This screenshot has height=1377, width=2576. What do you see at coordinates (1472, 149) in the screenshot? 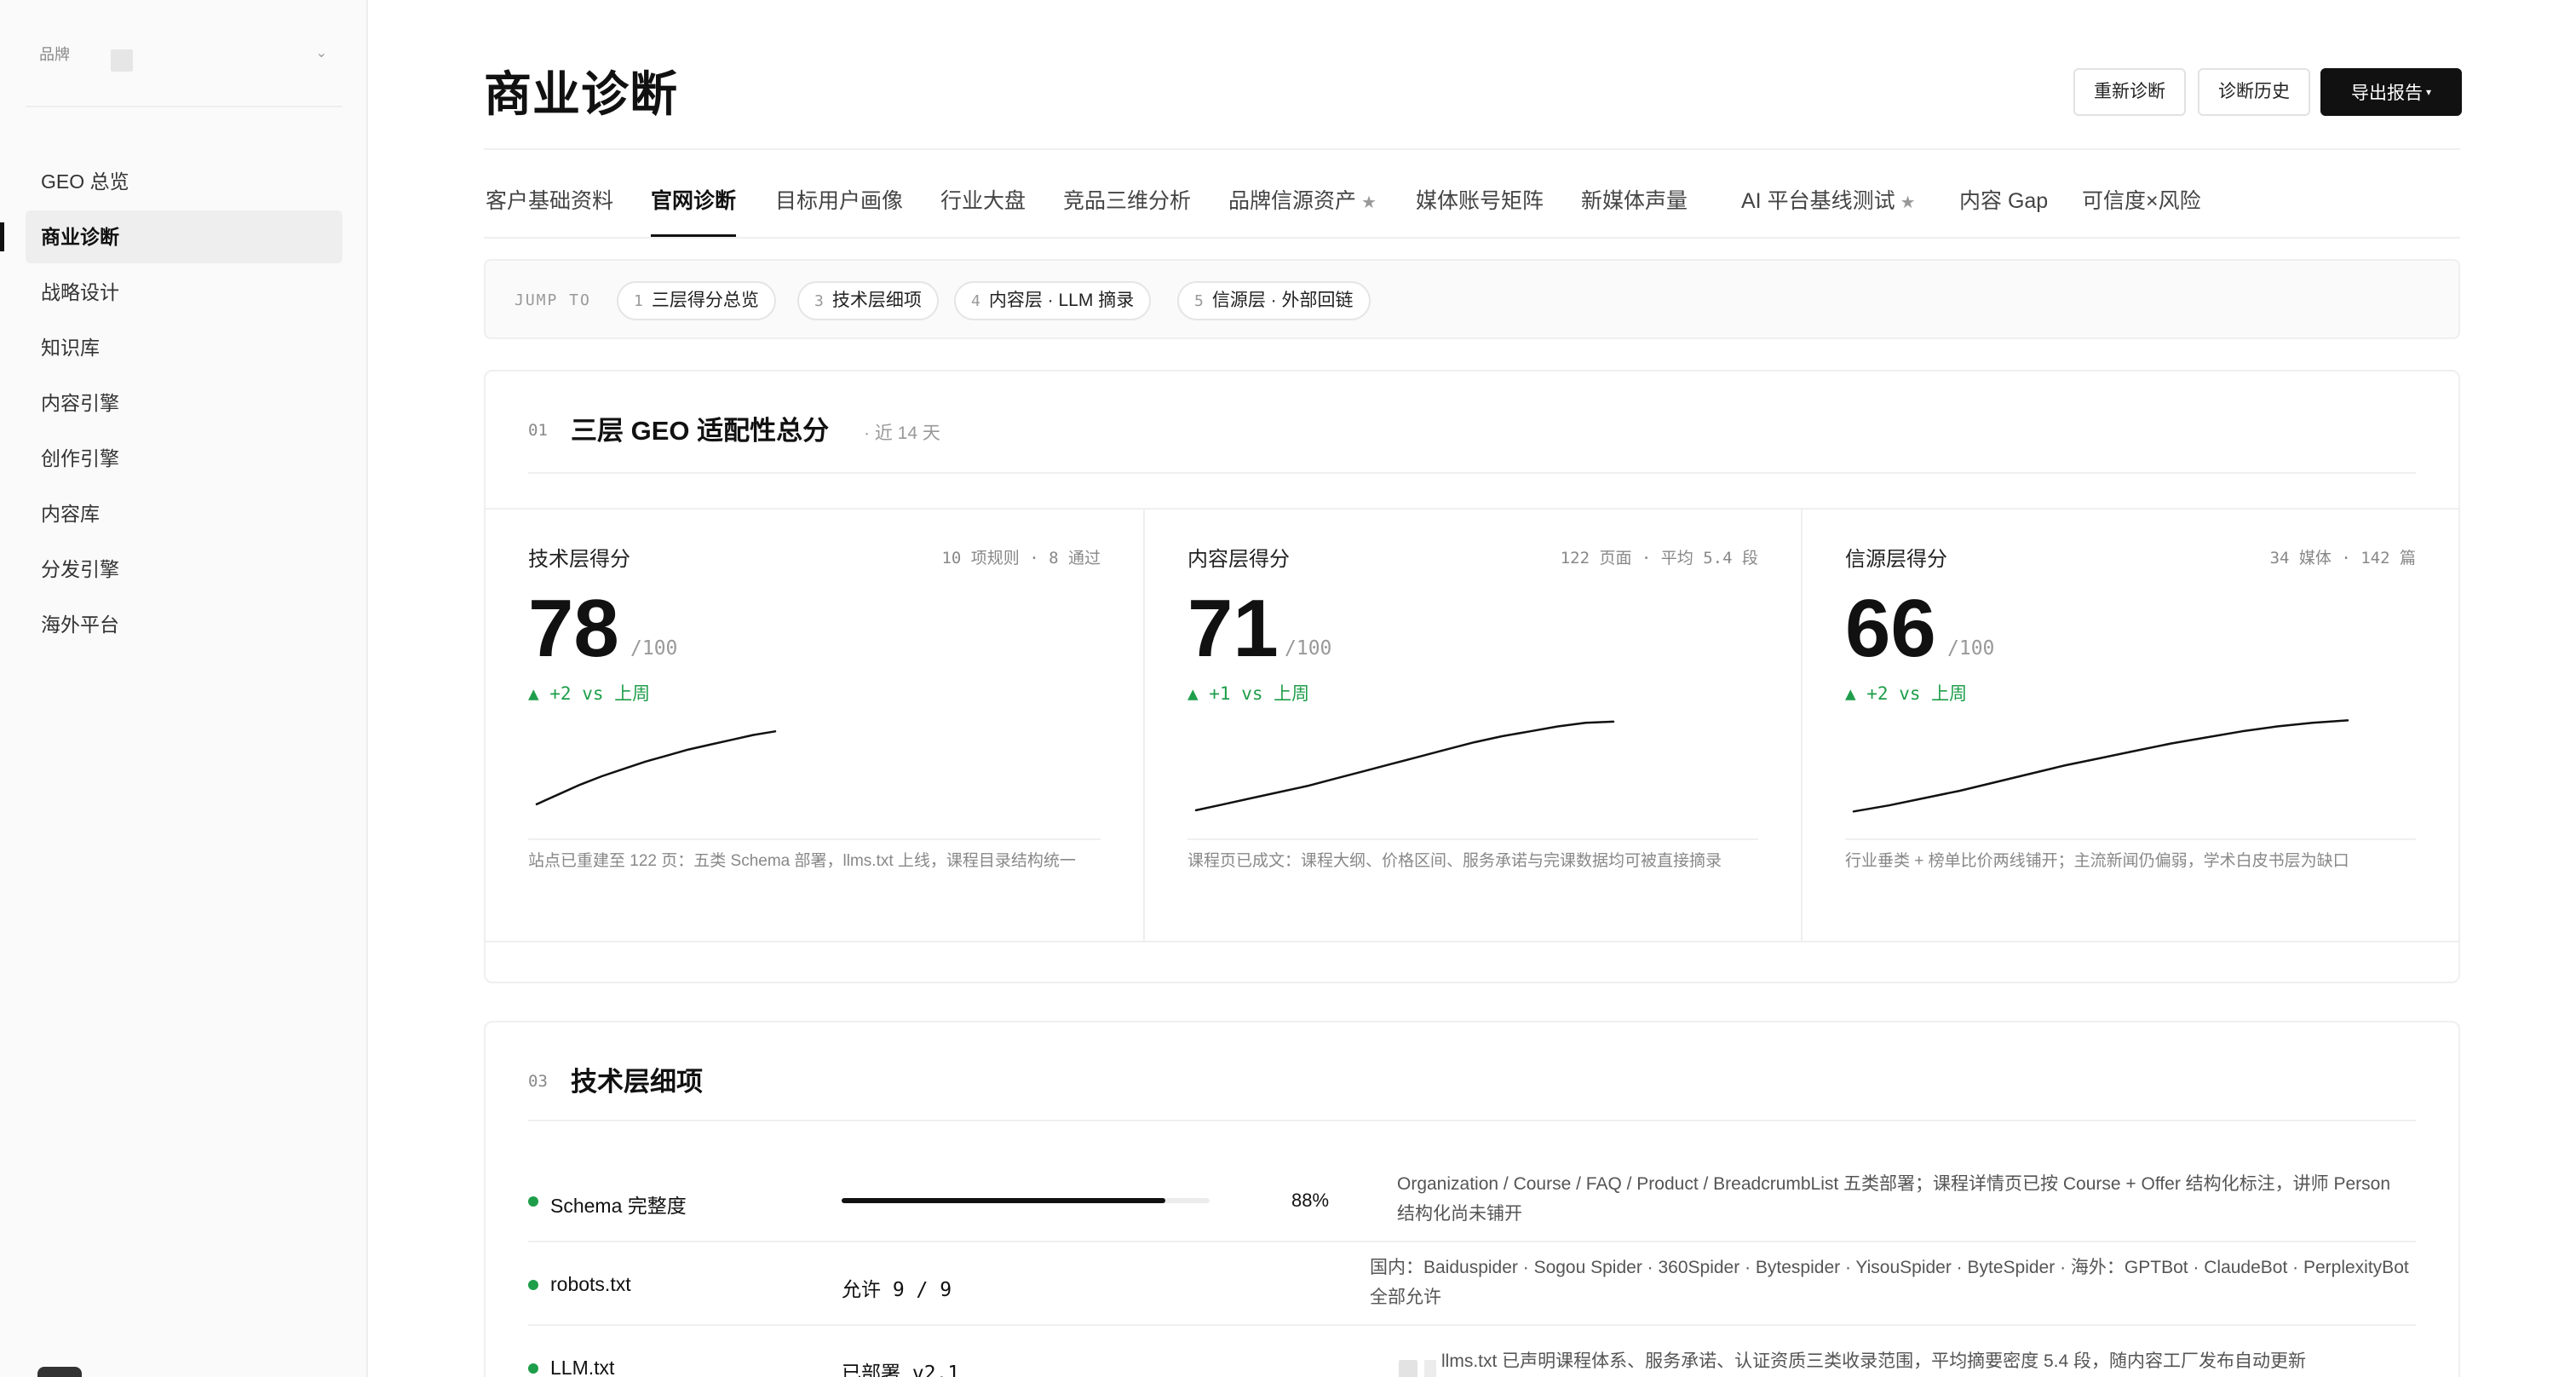
I see `header-divider` at bounding box center [1472, 149].